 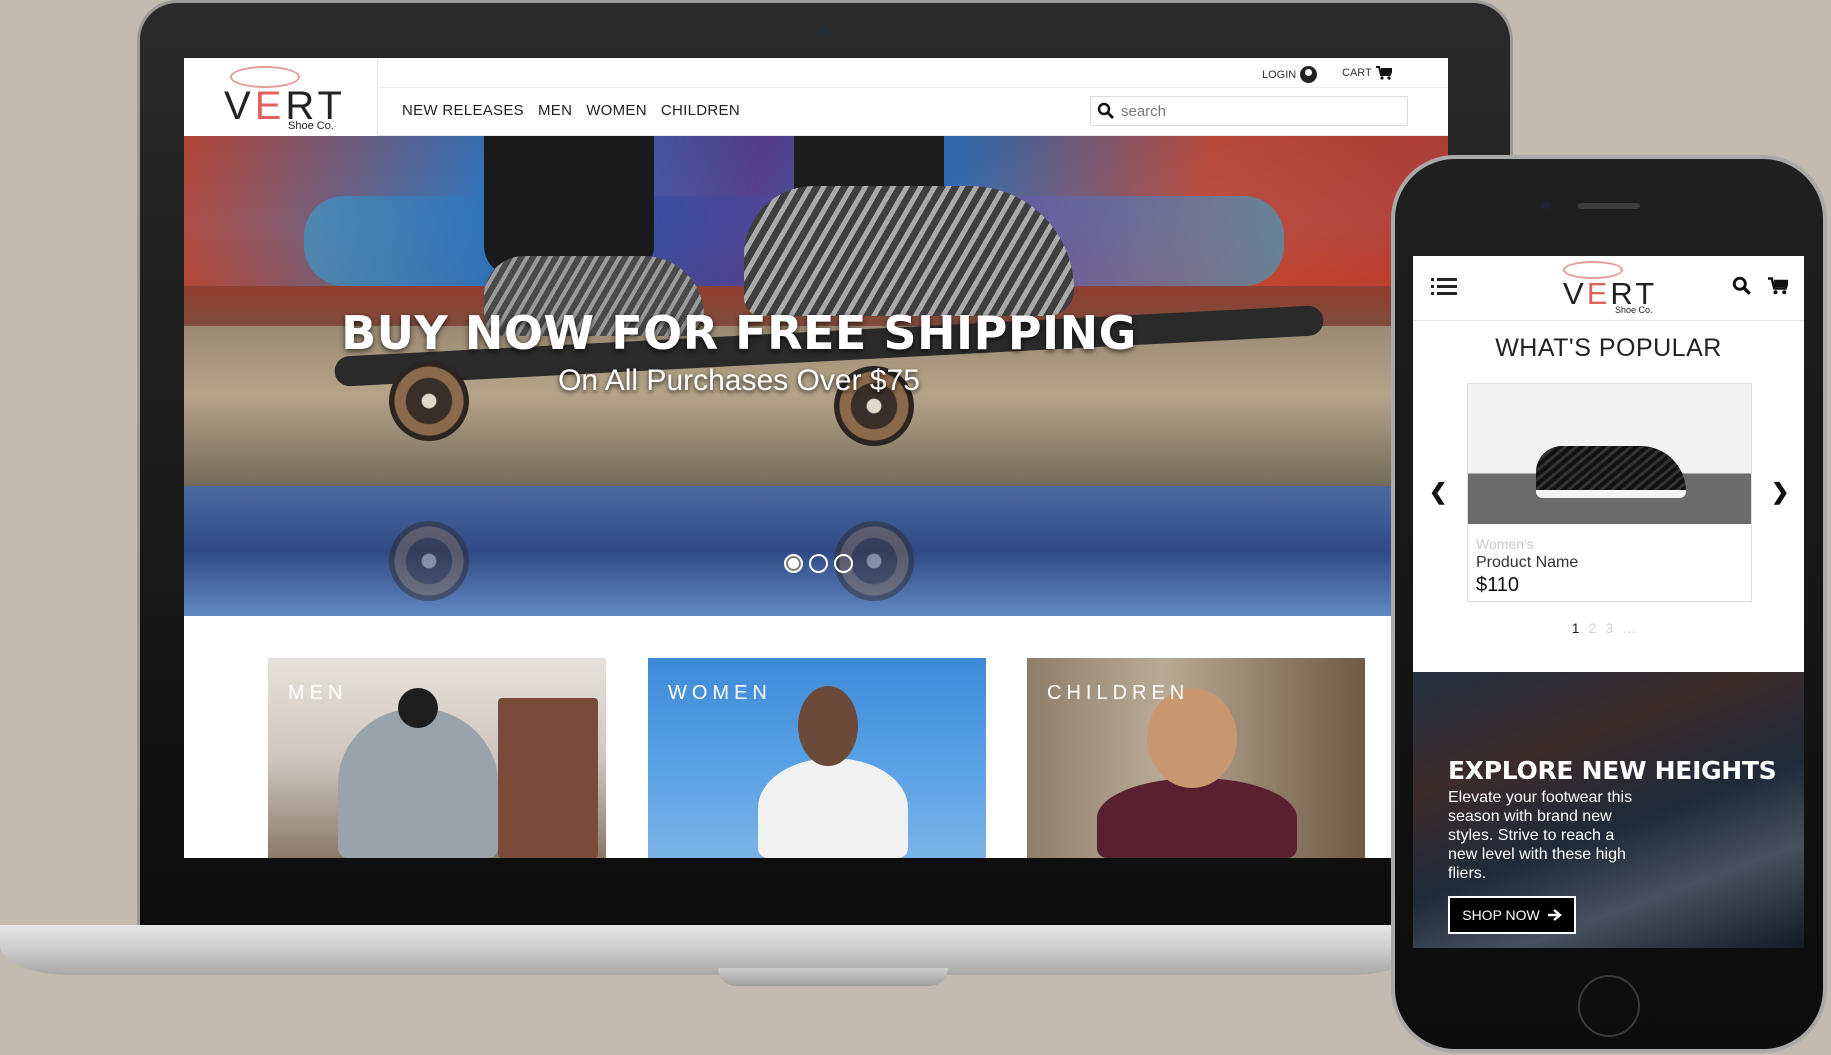 I want to click on page-2: 2, so click(x=1597, y=628).